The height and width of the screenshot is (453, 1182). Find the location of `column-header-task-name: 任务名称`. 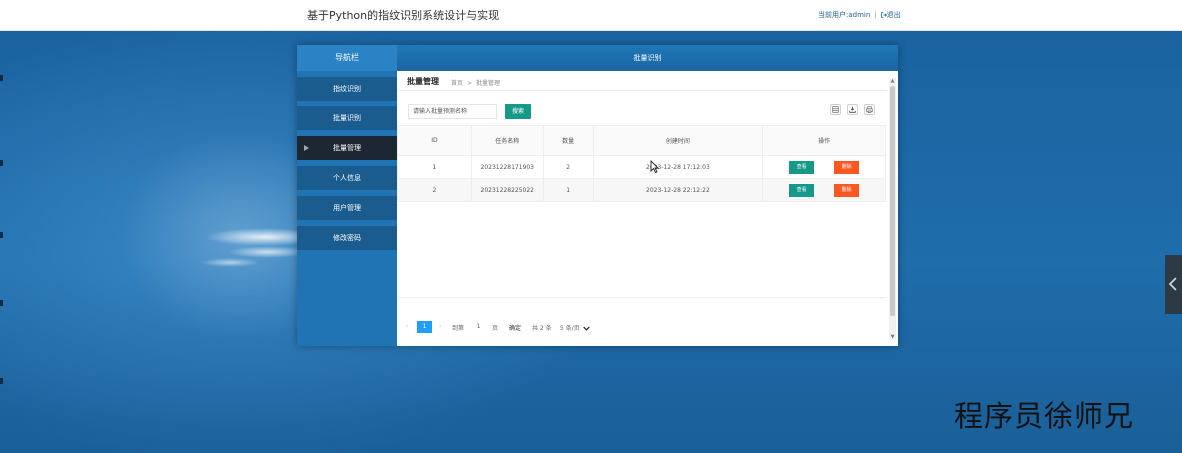

column-header-task-name: 任务名称 is located at coordinates (507, 140).